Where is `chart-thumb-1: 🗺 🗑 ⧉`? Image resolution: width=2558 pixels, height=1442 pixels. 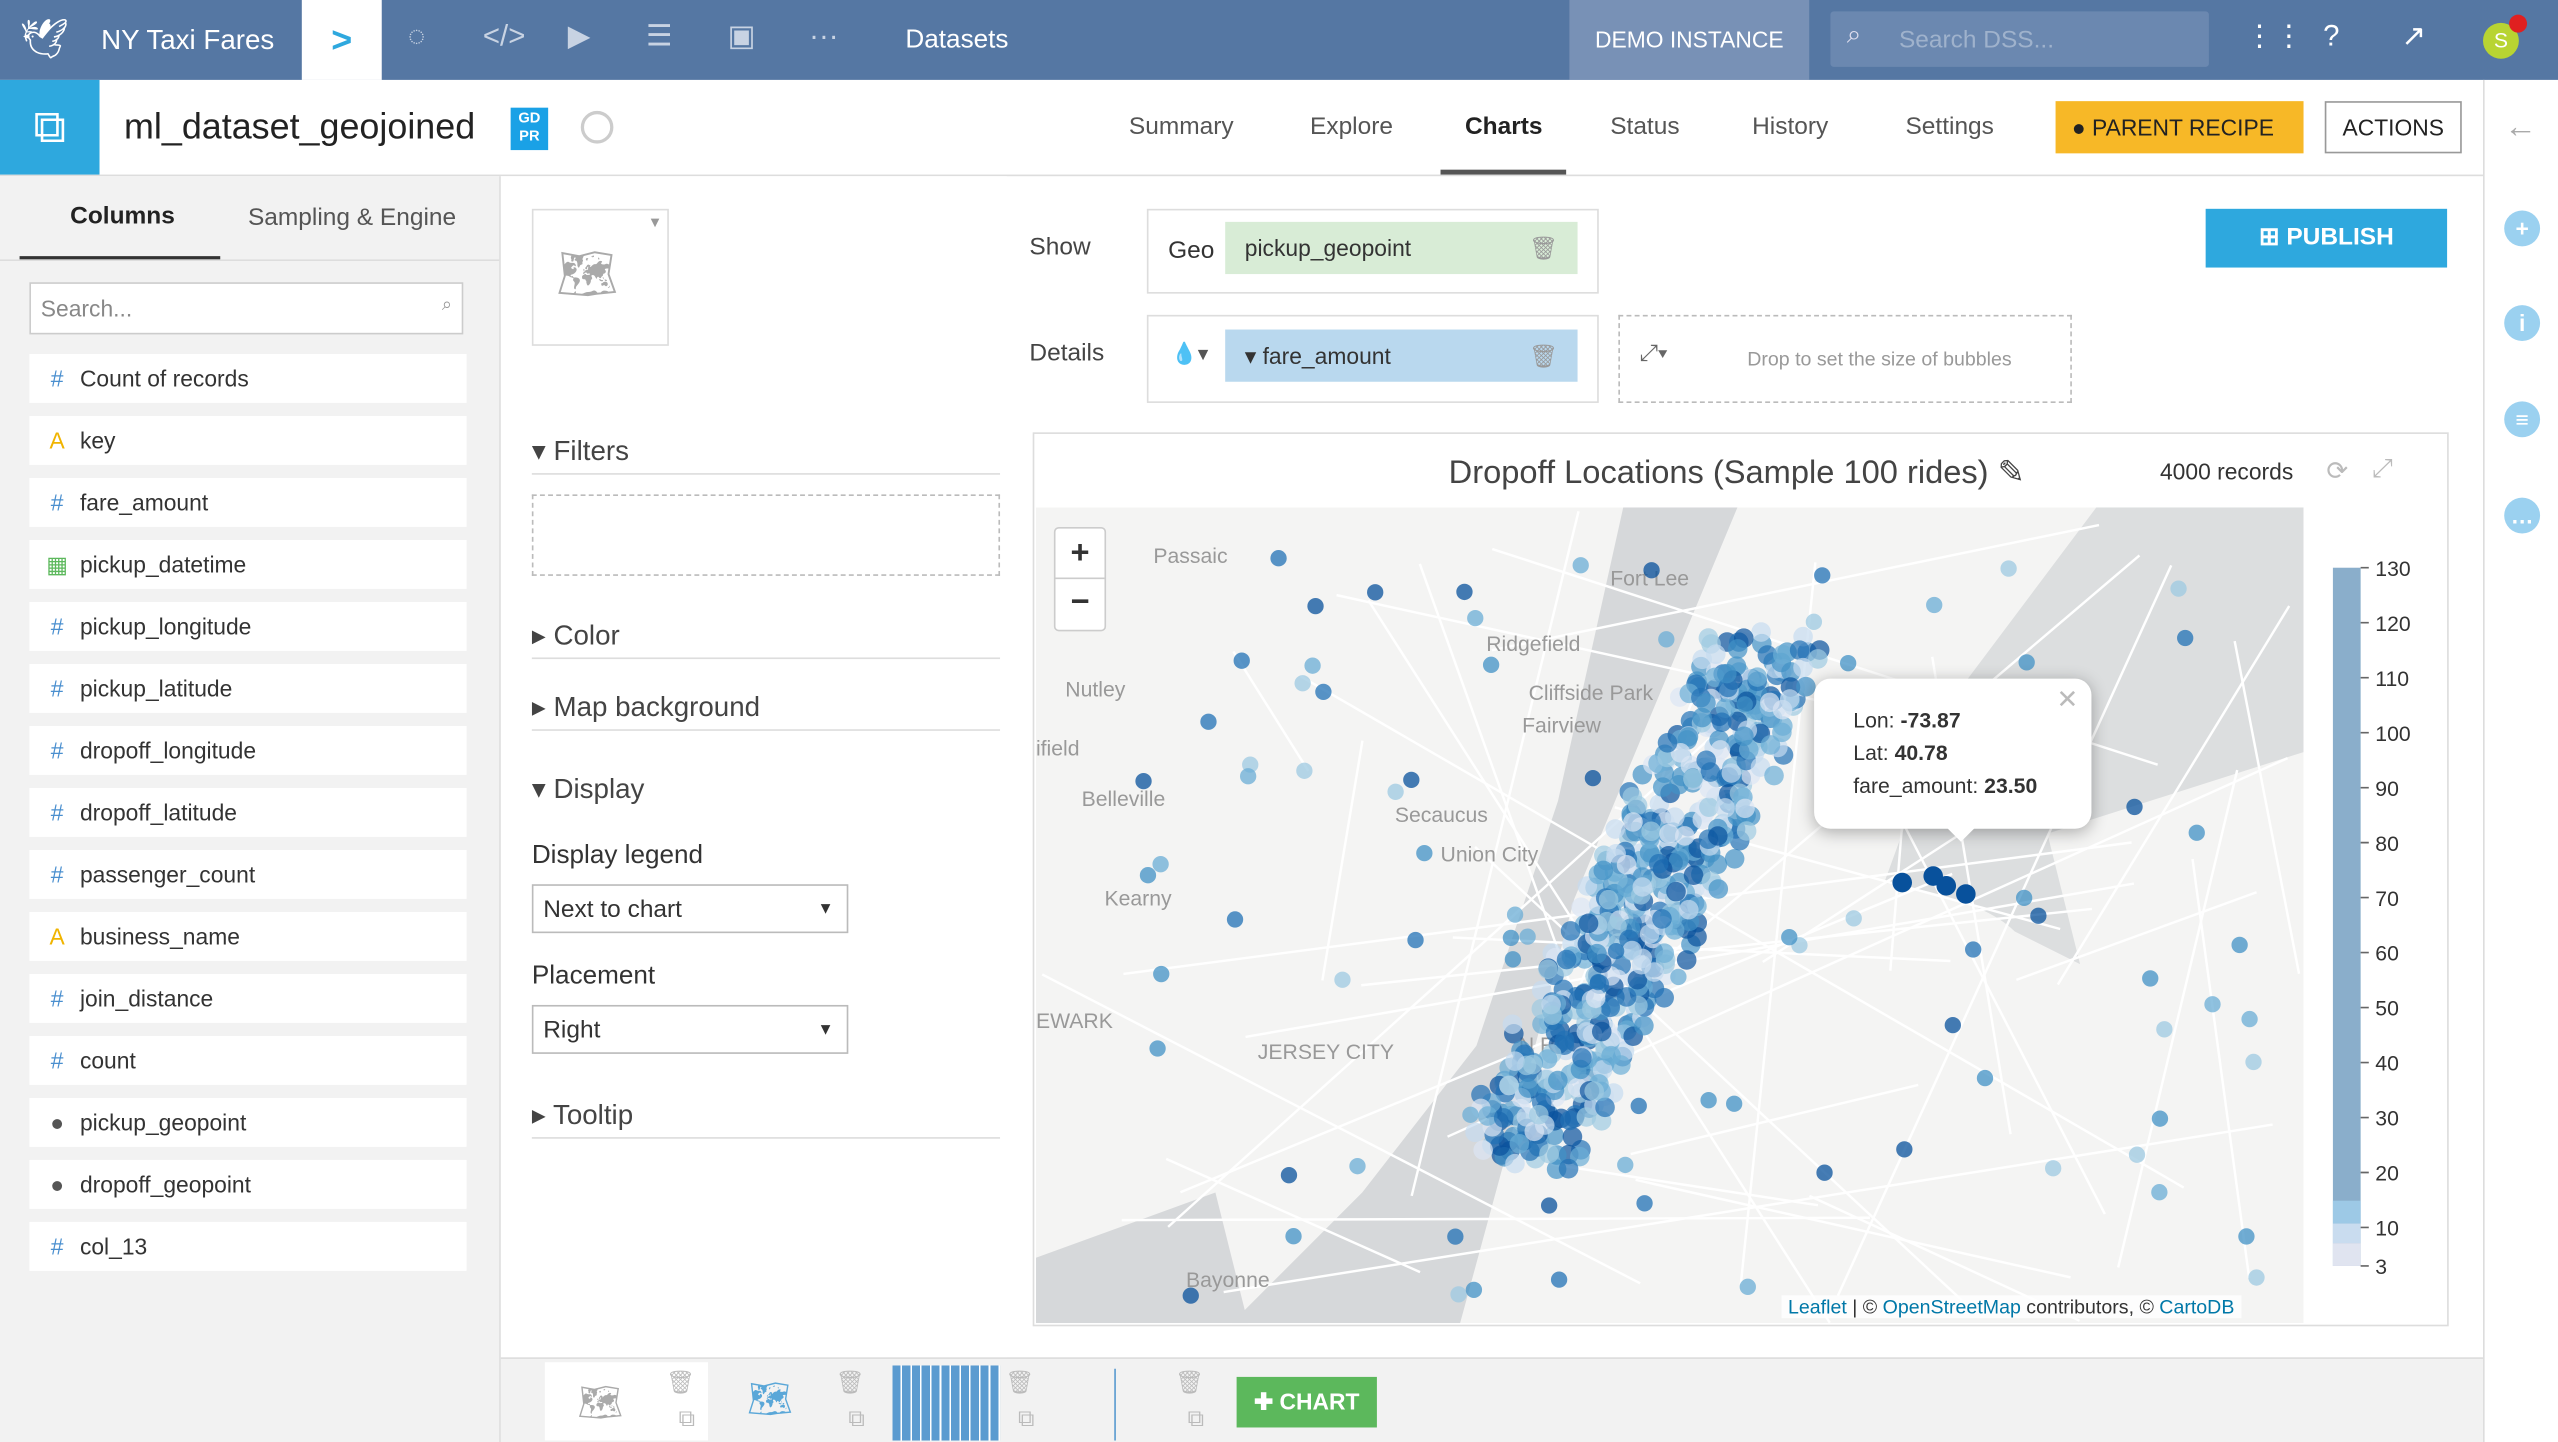 chart-thumb-1: 🗺 🗑 ⧉ is located at coordinates (626, 1401).